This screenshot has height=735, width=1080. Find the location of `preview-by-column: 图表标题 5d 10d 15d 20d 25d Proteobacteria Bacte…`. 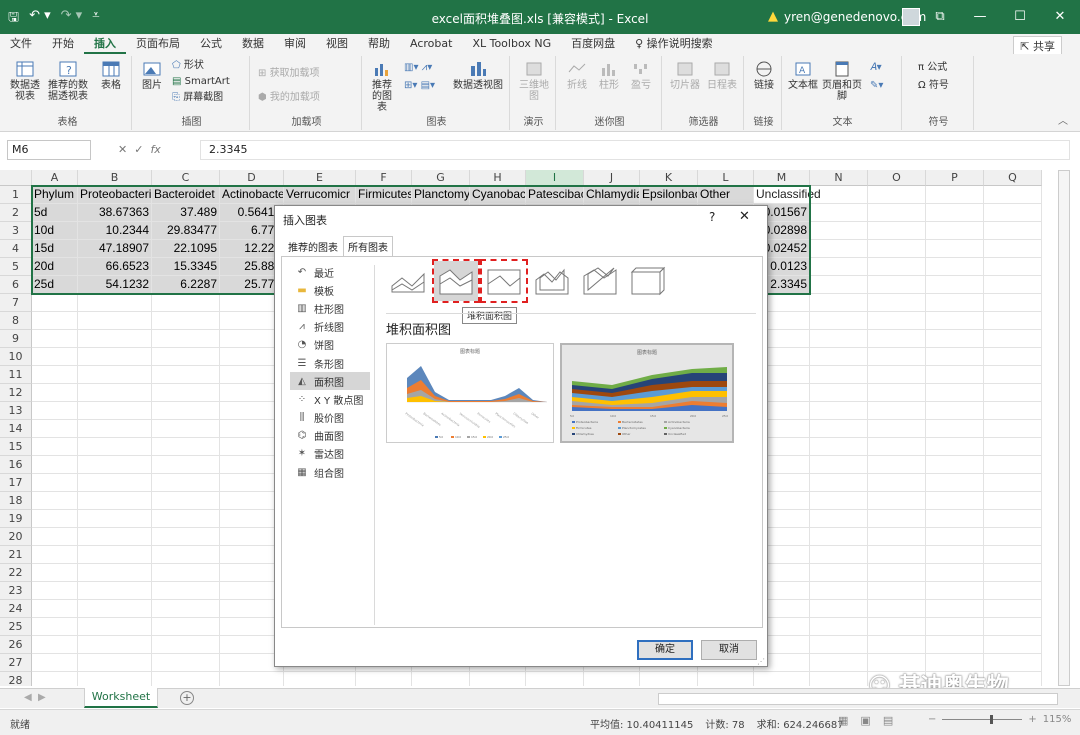

preview-by-column: 图表标题 5d 10d 15d 20d 25d Proteobacteria Bacte… is located at coordinates (647, 393).